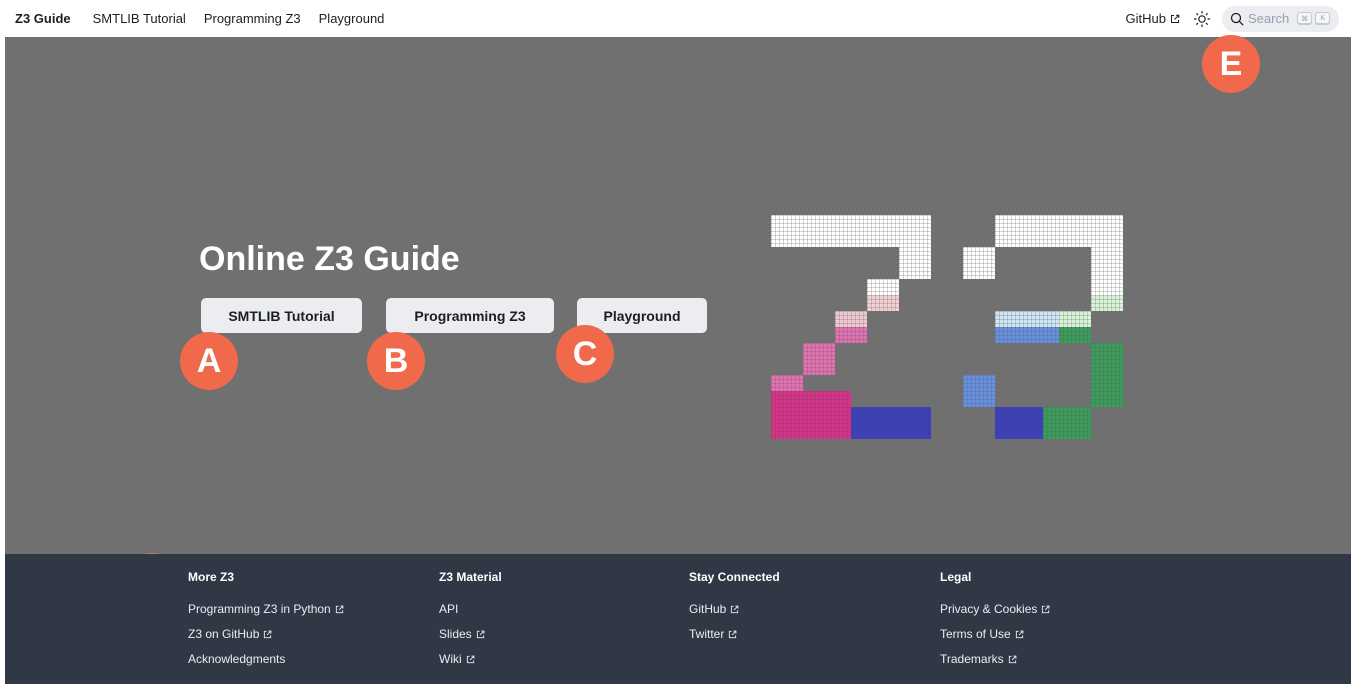  What do you see at coordinates (989, 609) in the screenshot?
I see `footer-link-label: Privacy & Cookies` at bounding box center [989, 609].